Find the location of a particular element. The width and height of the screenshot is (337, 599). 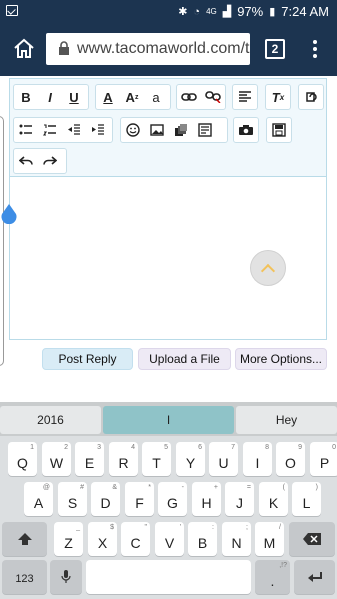

key-k: (K is located at coordinates (273, 499).